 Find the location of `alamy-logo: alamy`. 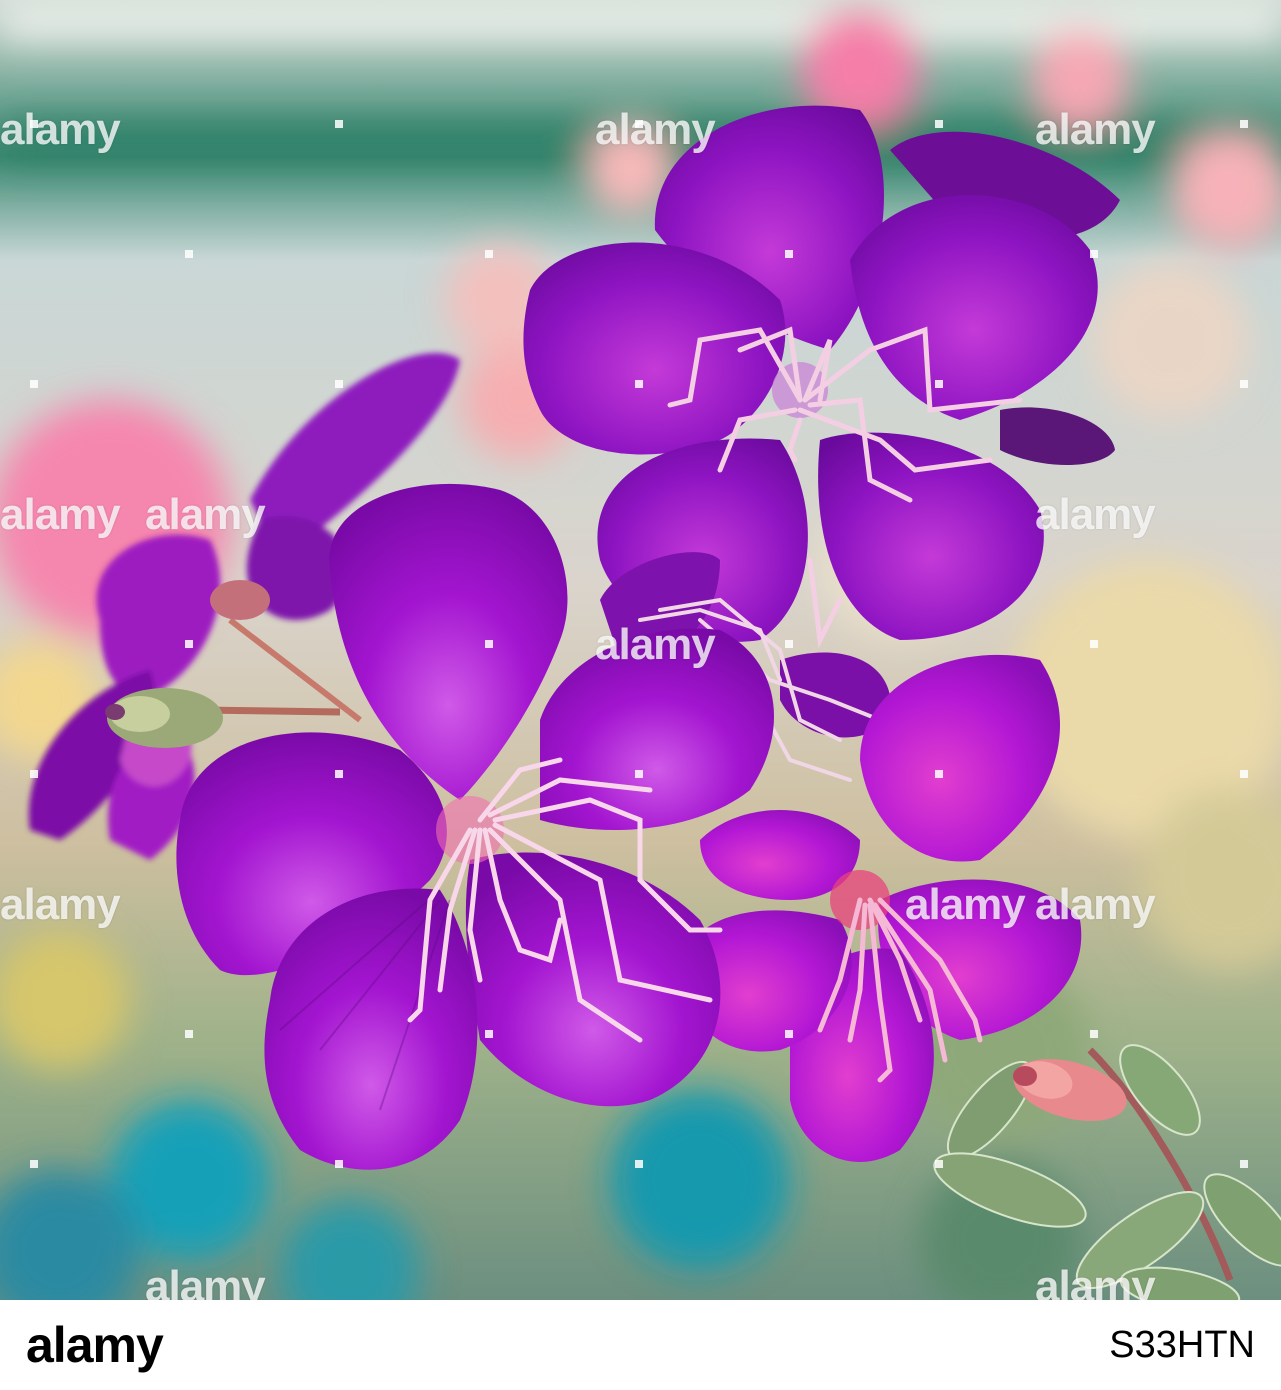

alamy-logo: alamy is located at coordinates (95, 1345).